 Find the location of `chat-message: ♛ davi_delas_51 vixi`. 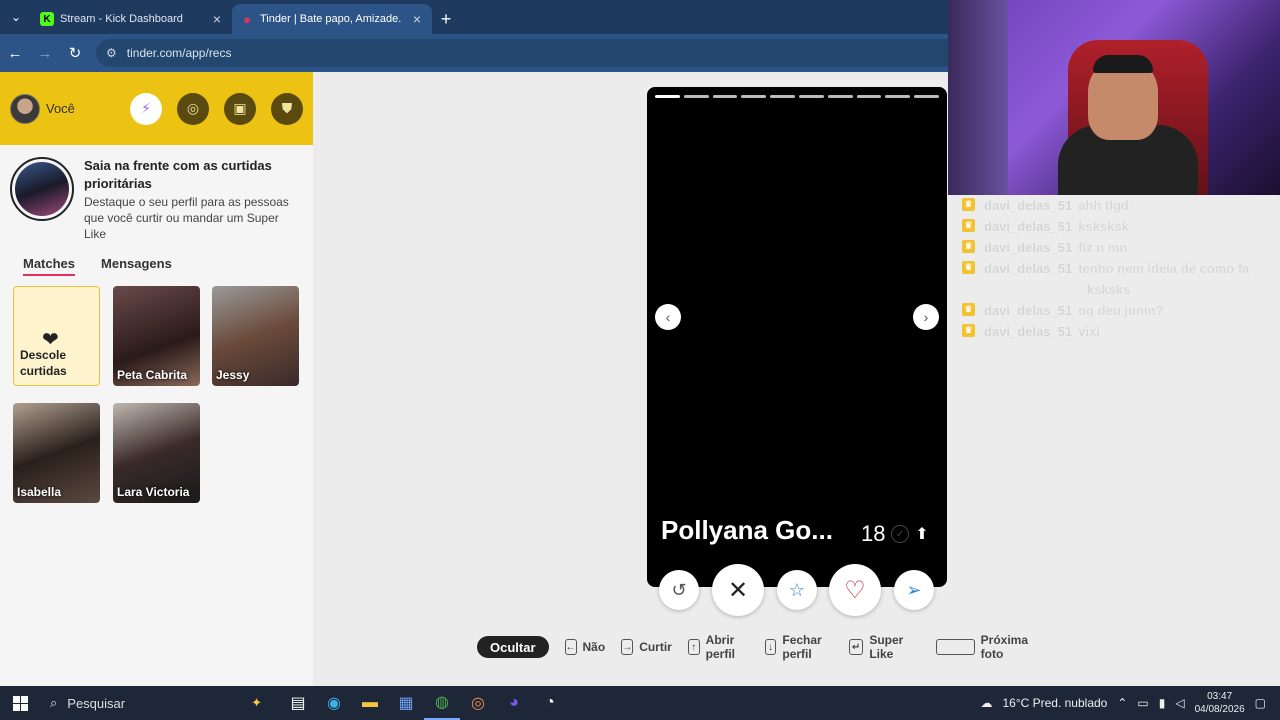

chat-message: ♛ davi_delas_51 vixi is located at coordinates (1120, 331).